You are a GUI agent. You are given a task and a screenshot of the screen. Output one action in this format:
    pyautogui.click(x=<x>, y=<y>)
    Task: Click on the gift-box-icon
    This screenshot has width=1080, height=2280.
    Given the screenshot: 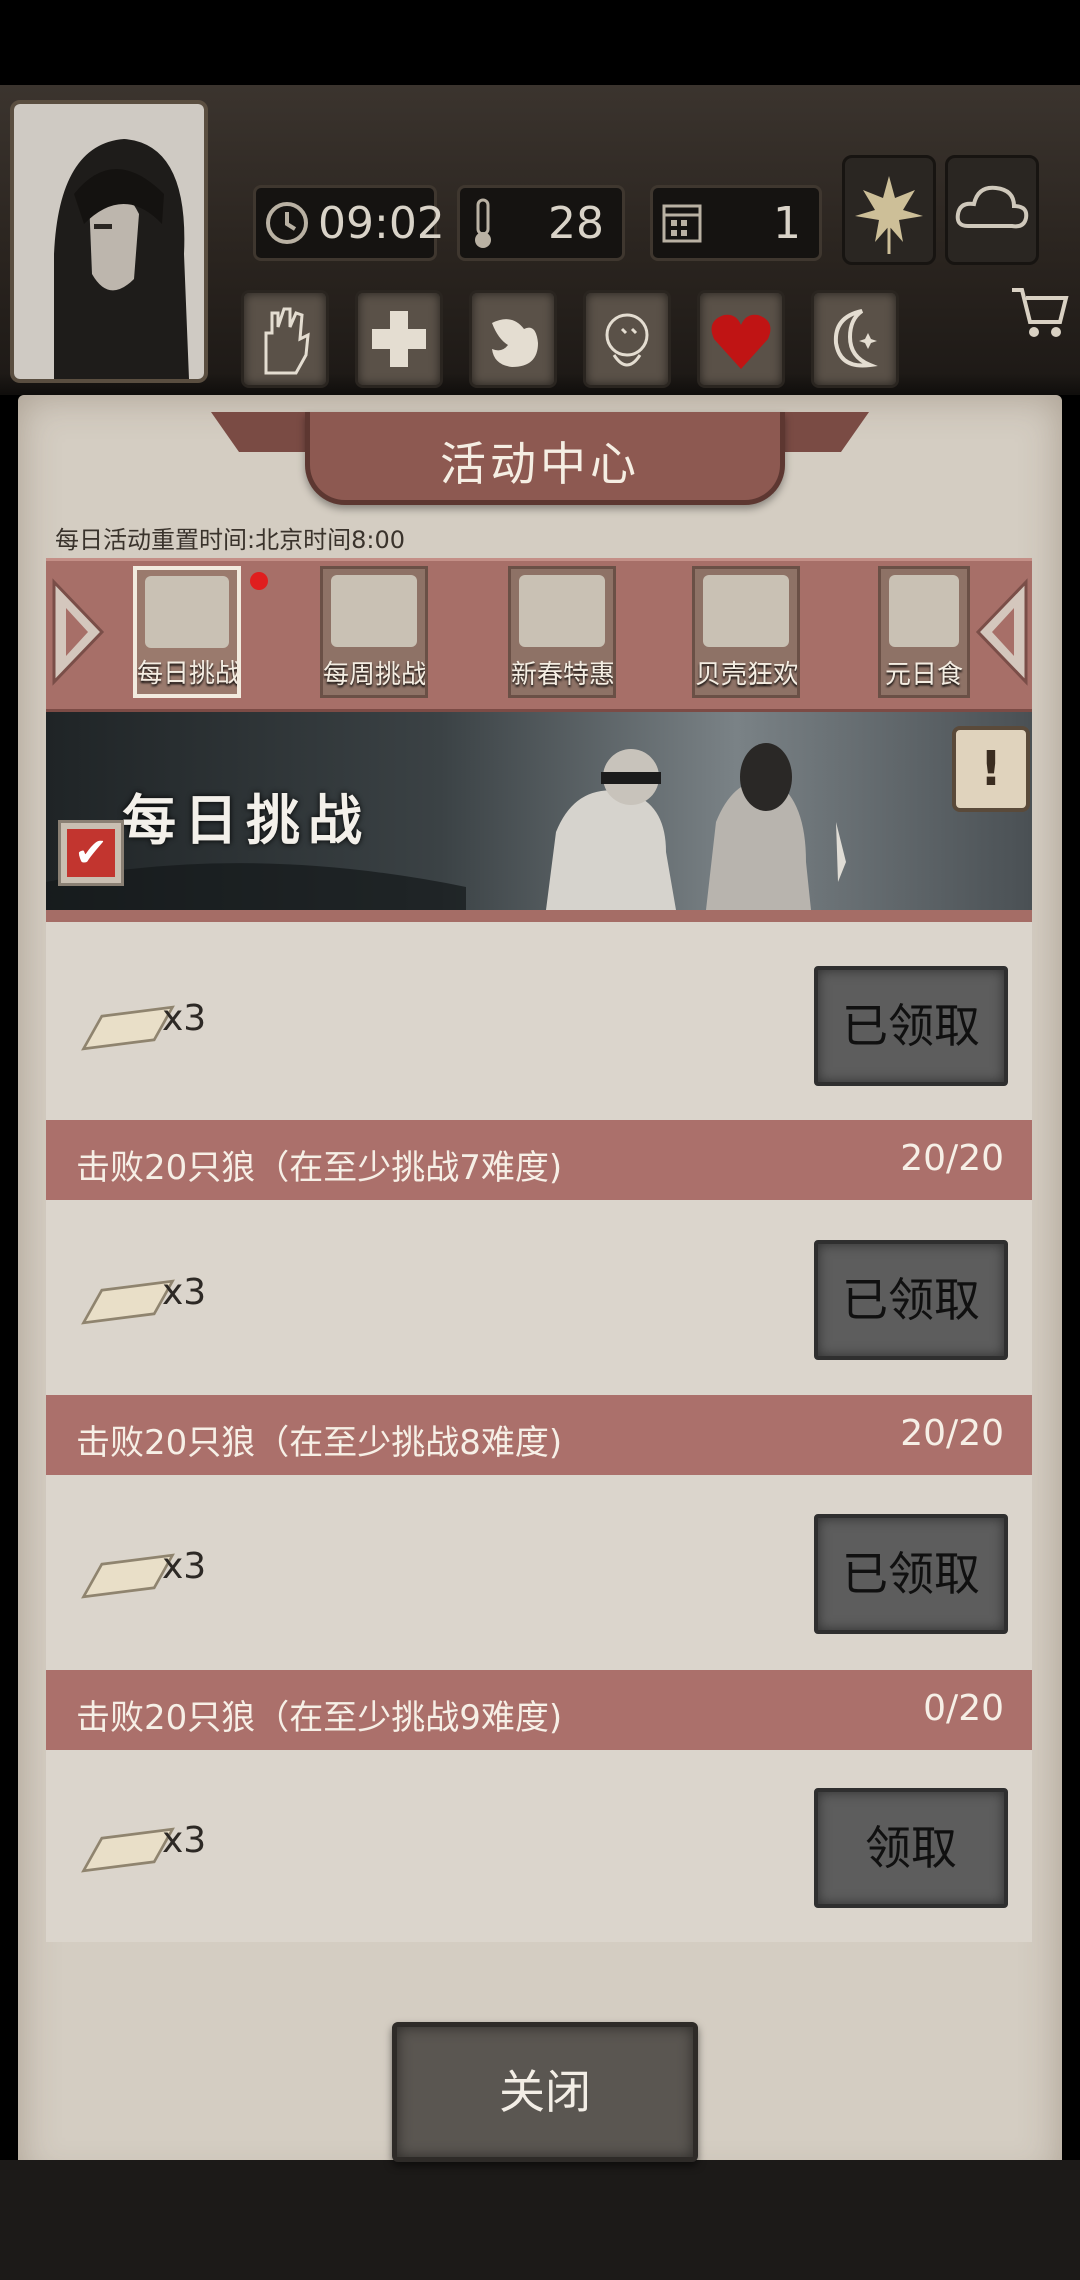 What is the action you would take?
    pyautogui.click(x=562, y=611)
    